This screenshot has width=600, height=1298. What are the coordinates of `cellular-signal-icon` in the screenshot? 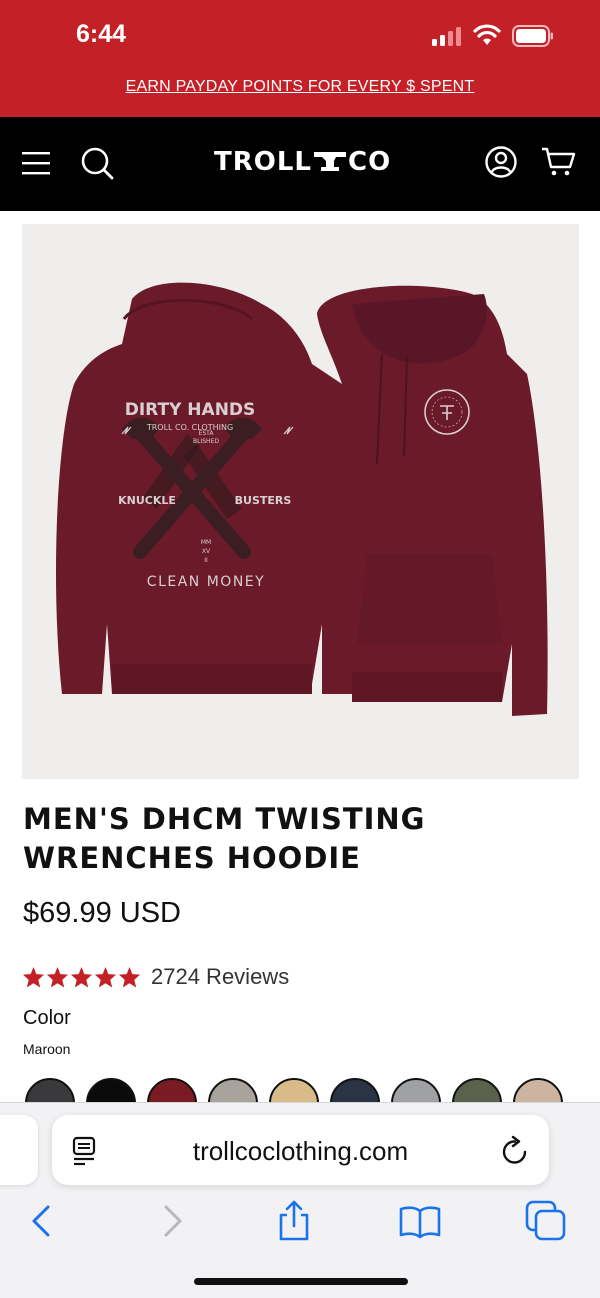 It's located at (446, 36).